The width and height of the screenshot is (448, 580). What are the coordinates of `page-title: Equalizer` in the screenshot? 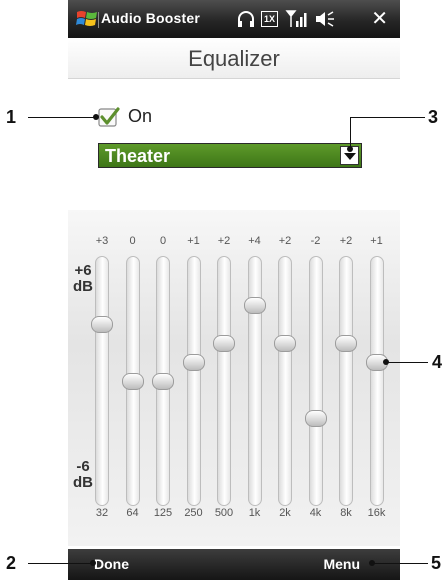 It's located at (234, 58).